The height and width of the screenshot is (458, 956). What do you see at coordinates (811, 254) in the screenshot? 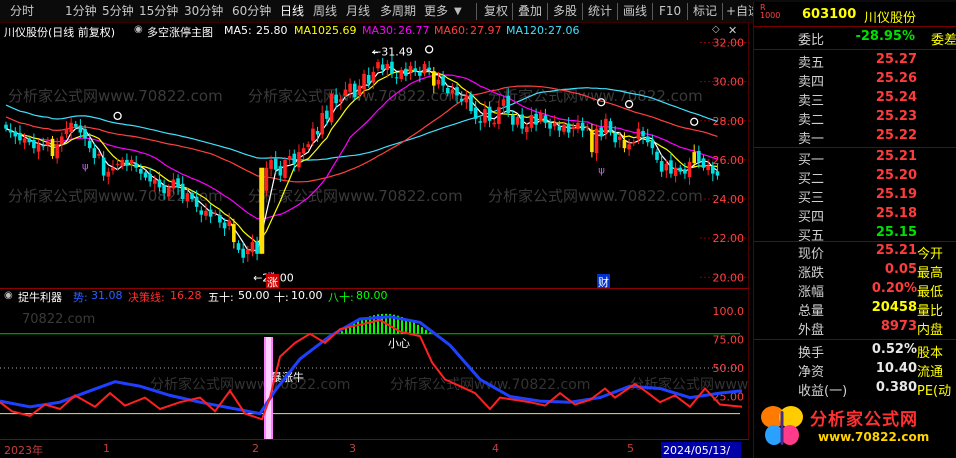
I see `stat-row-label: 现价` at bounding box center [811, 254].